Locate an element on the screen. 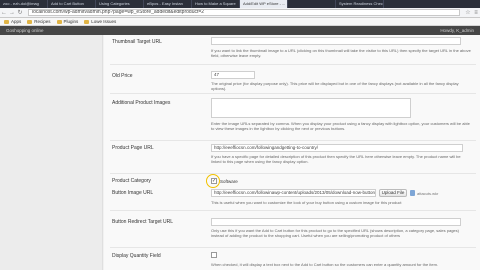 This screenshot has height=270, width=480. site-name-link: Goshopping online is located at coordinates (25, 30).